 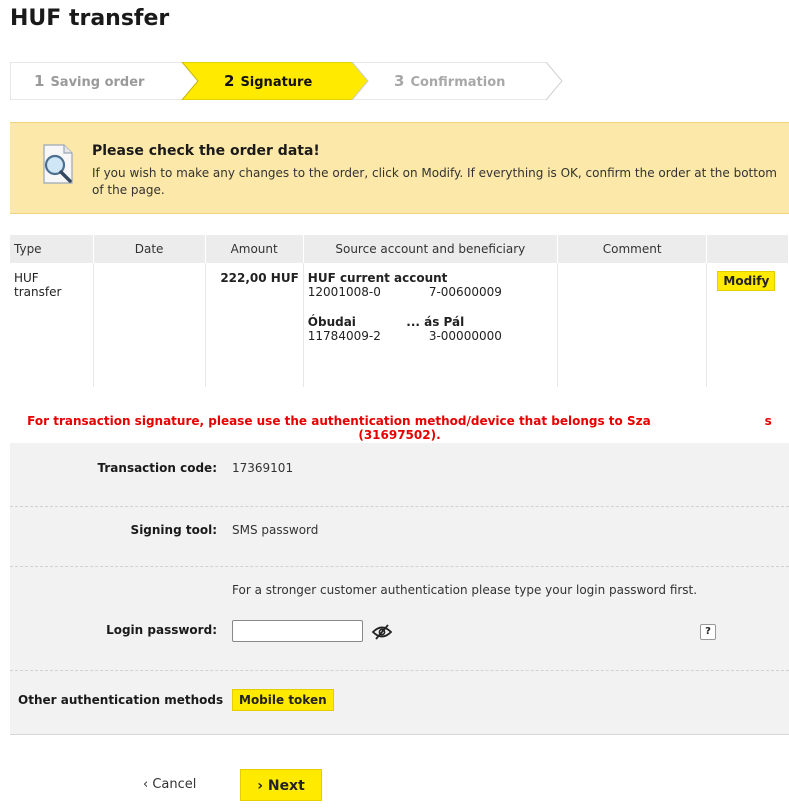 What do you see at coordinates (90, 18) in the screenshot?
I see `page-title: HUF transfer` at bounding box center [90, 18].